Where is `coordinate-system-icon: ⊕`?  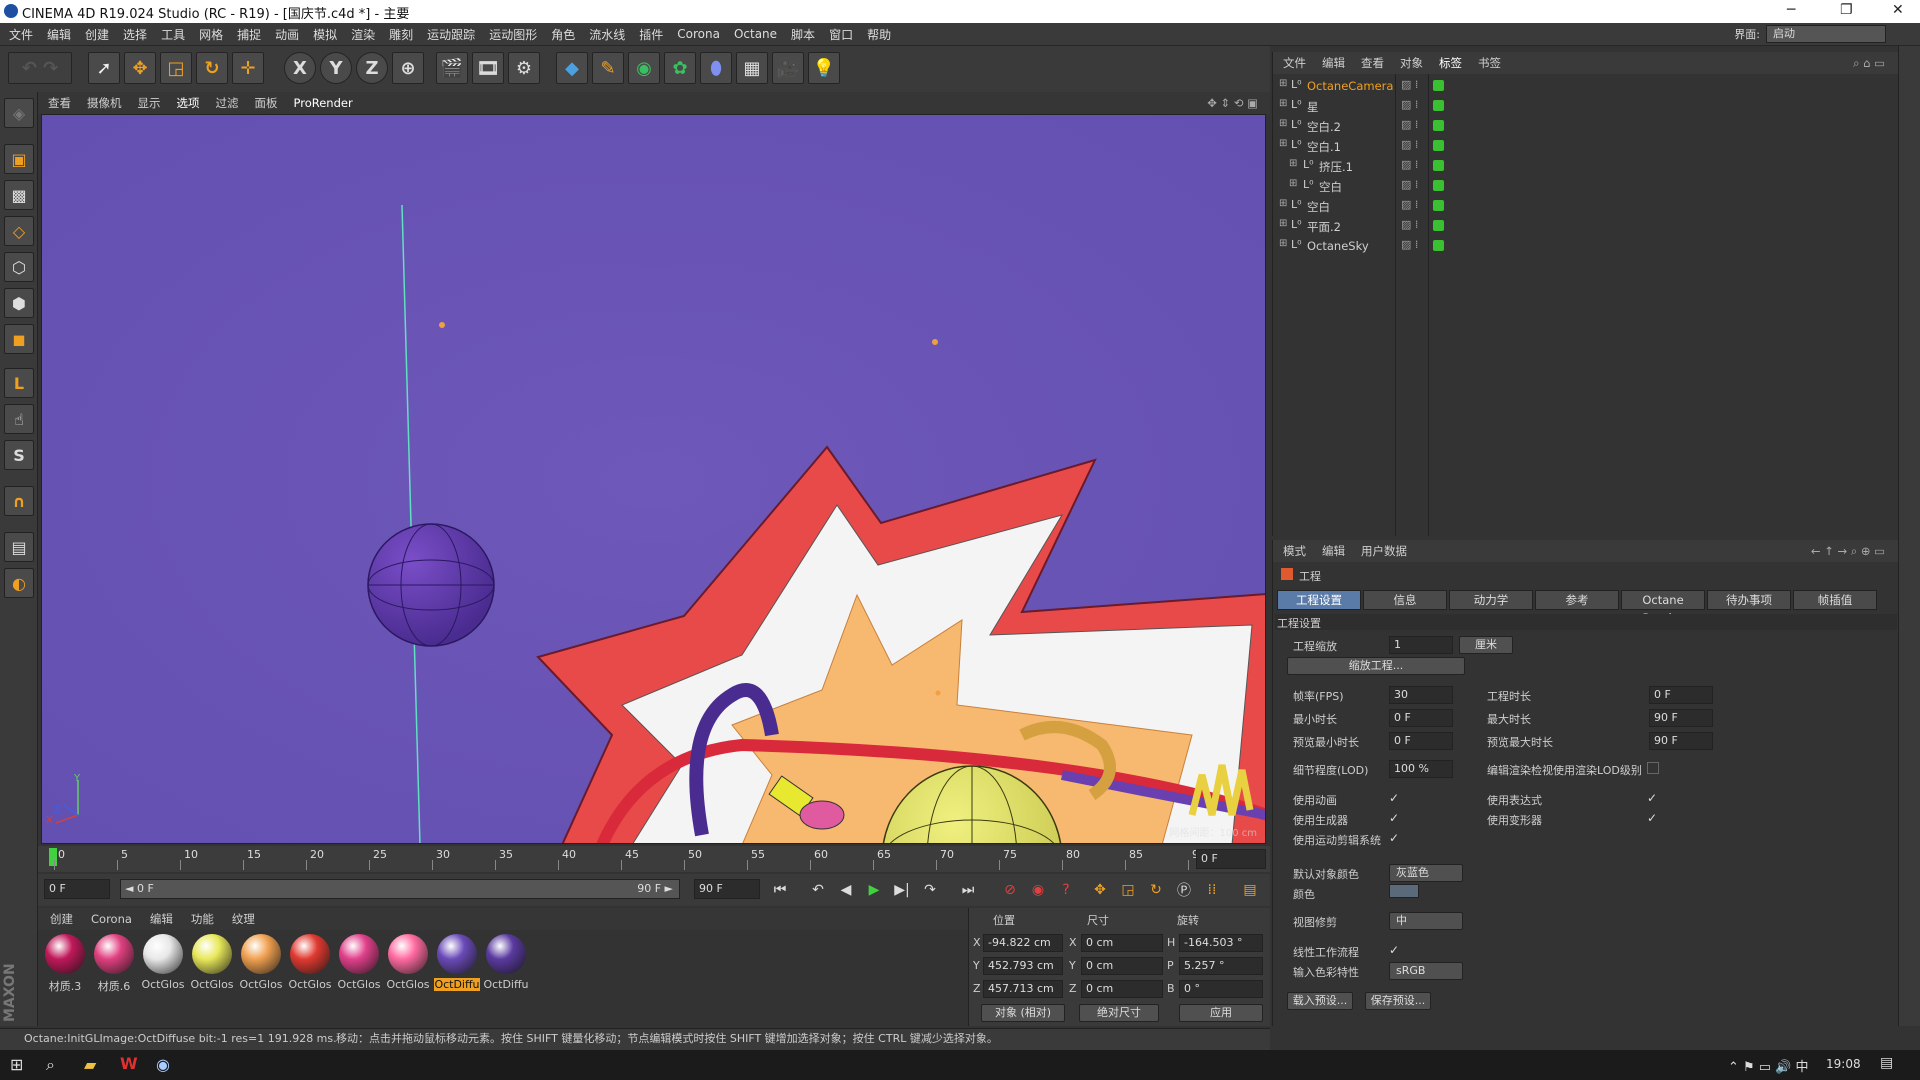 coordinate-system-icon: ⊕ is located at coordinates (408, 68).